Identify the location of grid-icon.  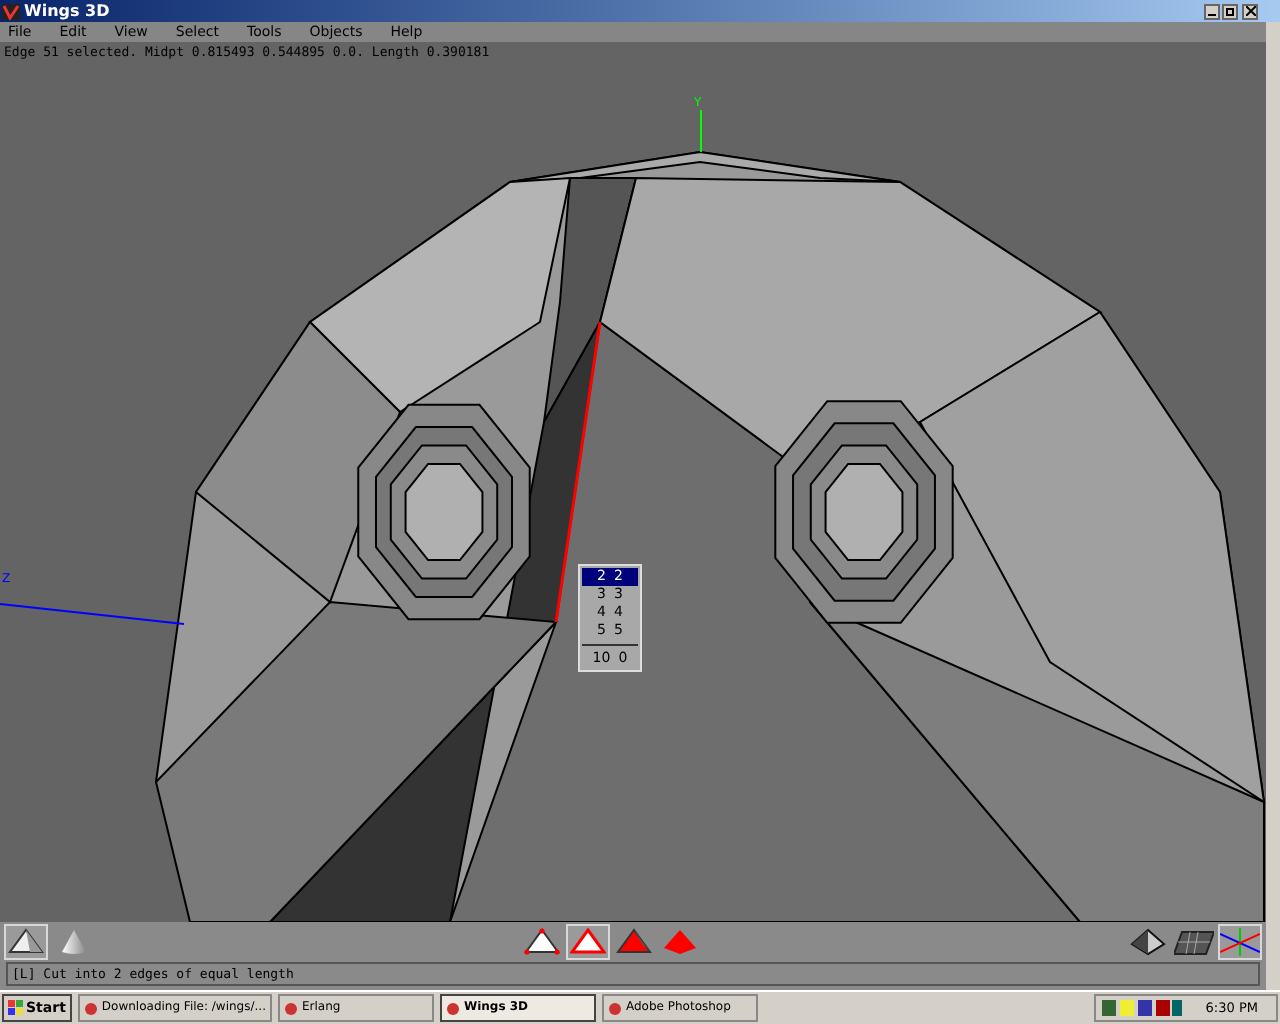
(1194, 942).